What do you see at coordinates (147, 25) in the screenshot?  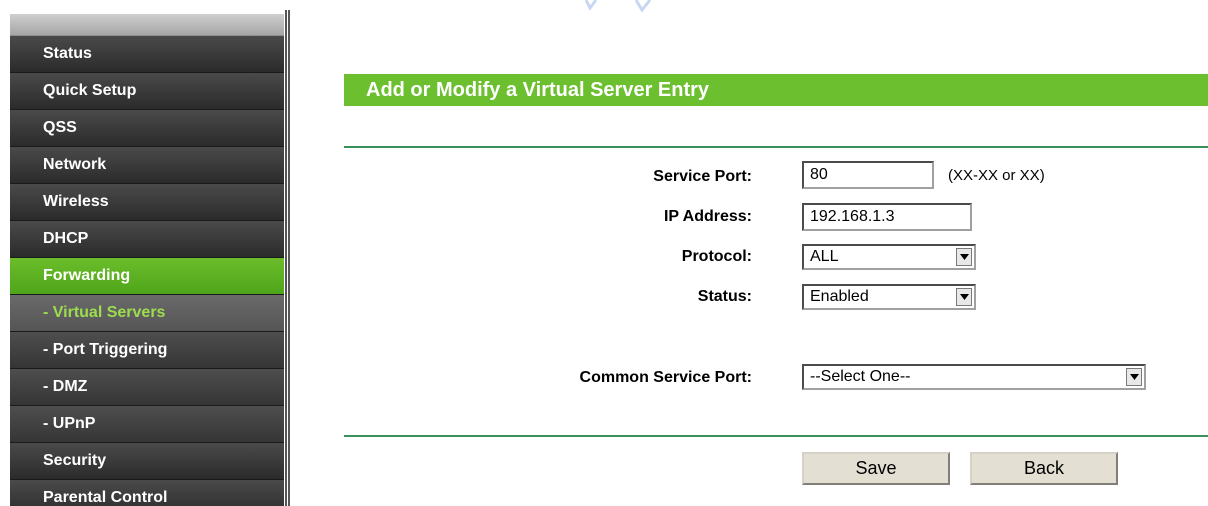 I see `sidebar-header` at bounding box center [147, 25].